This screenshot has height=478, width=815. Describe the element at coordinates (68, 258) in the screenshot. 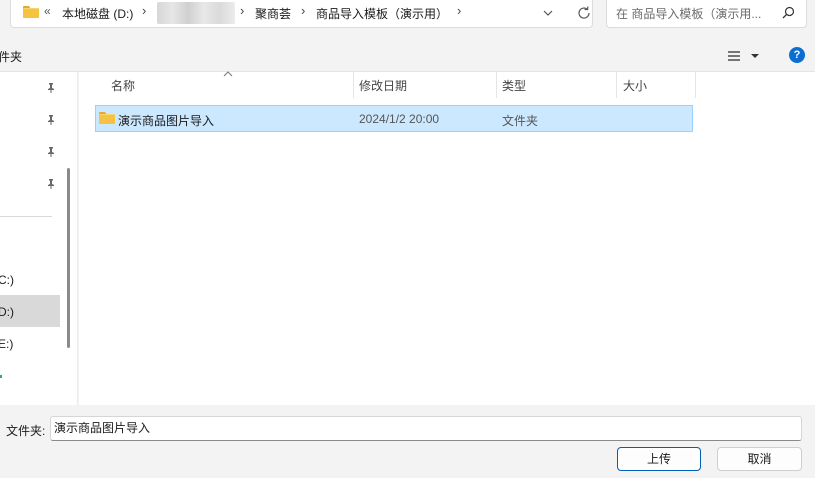

I see `nav-scrollbar` at that location.